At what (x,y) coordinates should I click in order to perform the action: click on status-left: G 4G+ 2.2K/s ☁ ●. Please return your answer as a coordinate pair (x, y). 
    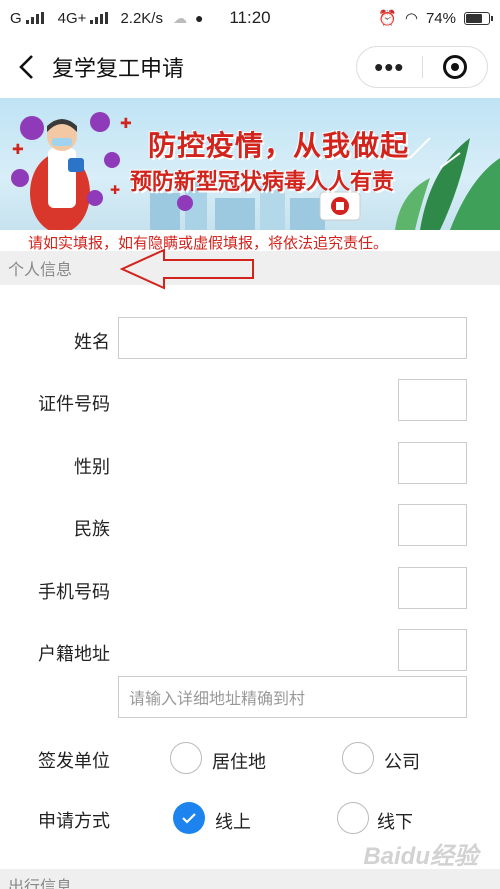
    Looking at the image, I should click on (106, 18).